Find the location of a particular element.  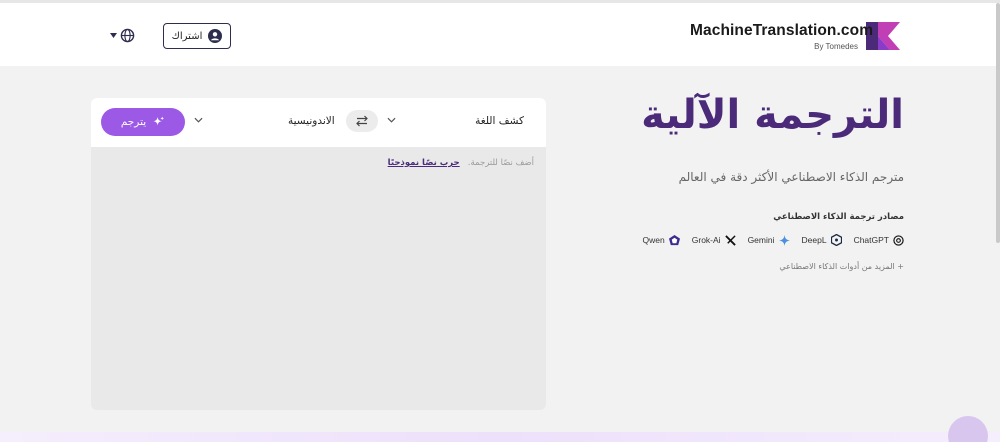

provider-qwen: Qwen is located at coordinates (661, 240).